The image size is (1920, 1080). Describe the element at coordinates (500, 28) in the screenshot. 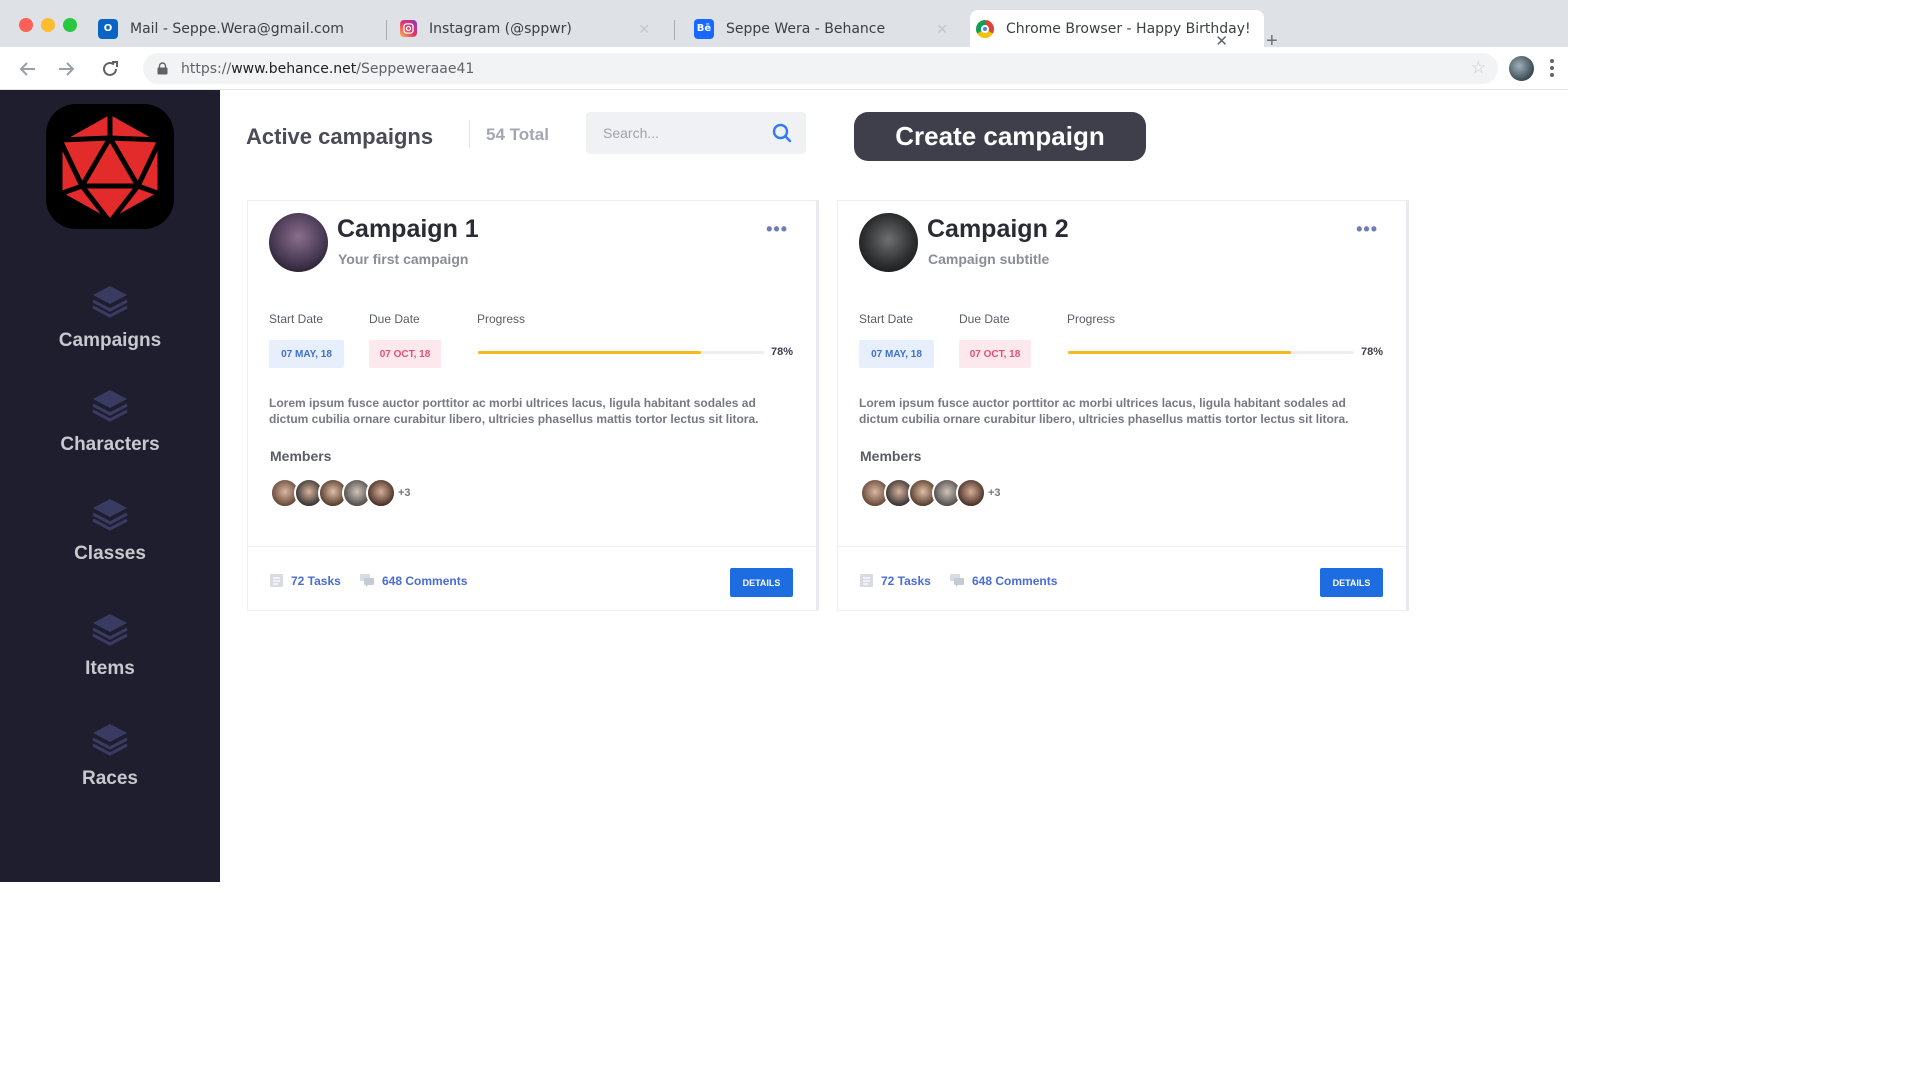

I see `tab-title: Instagram (@sppwr)` at that location.